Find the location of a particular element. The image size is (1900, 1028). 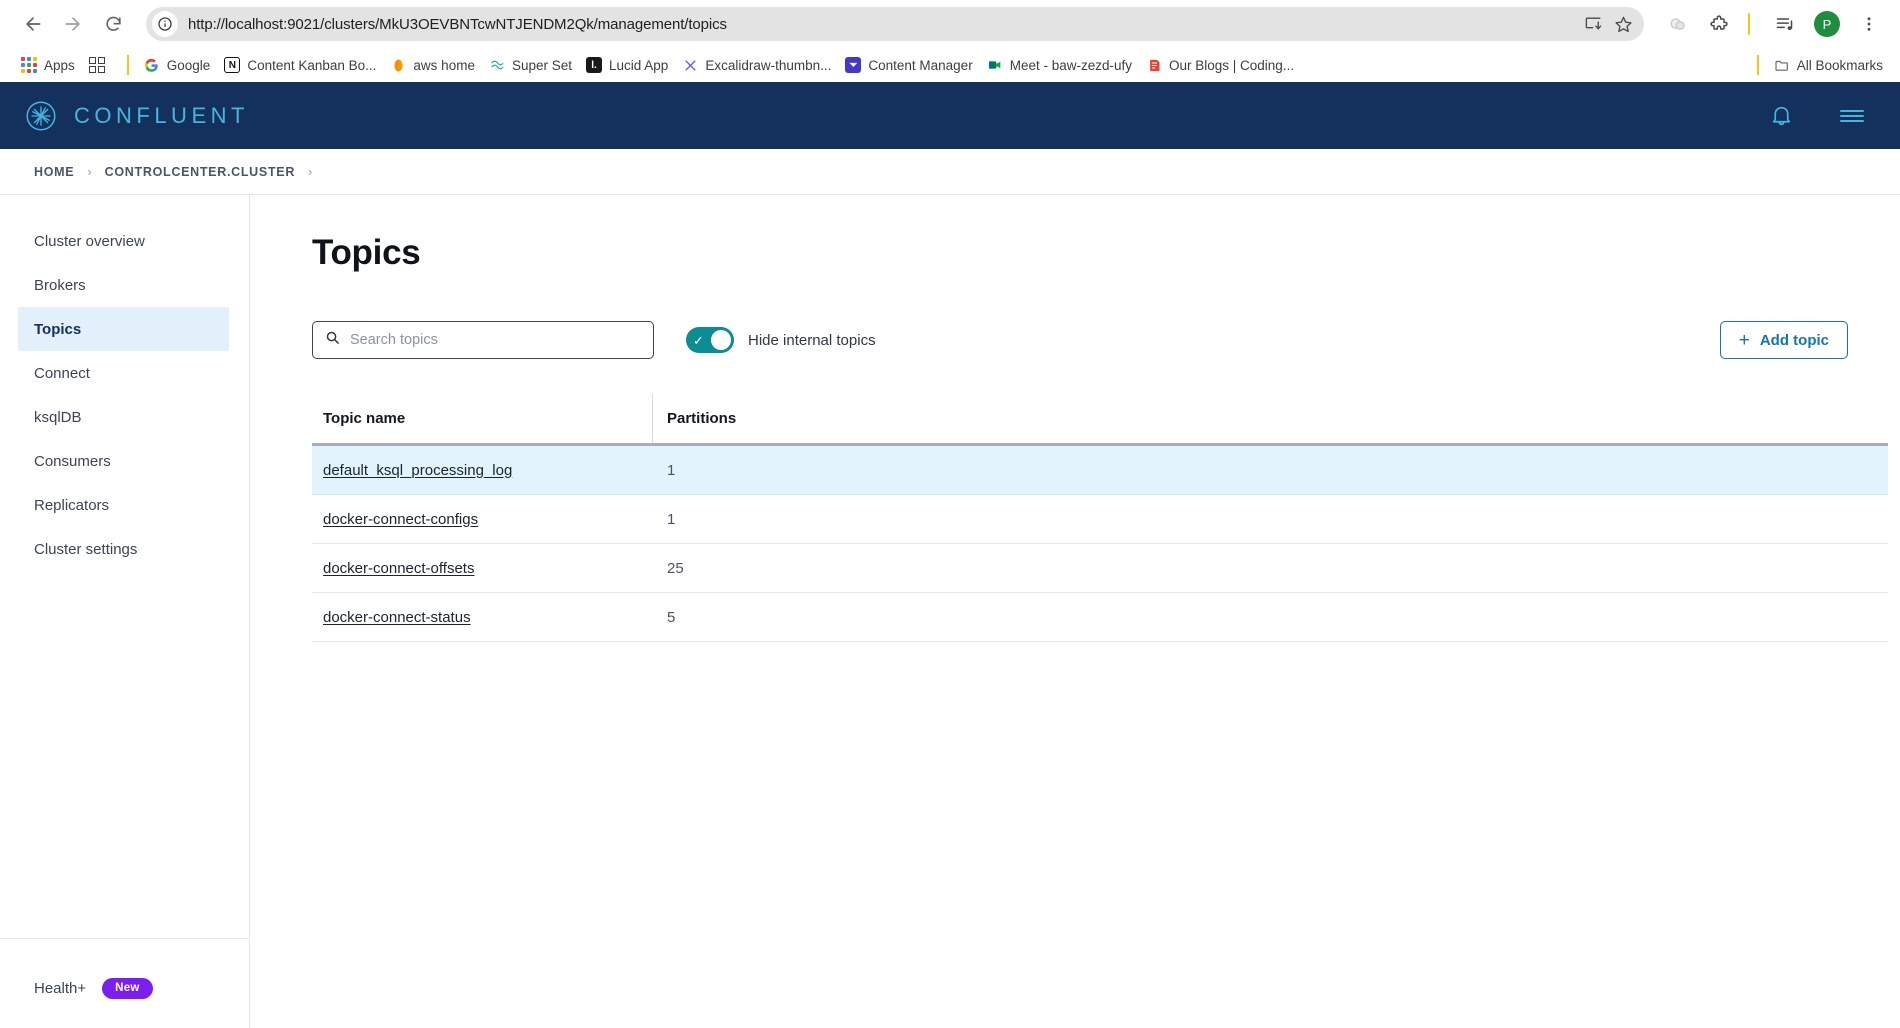

sidebar-item-label: Cluster settings is located at coordinates (86, 549).